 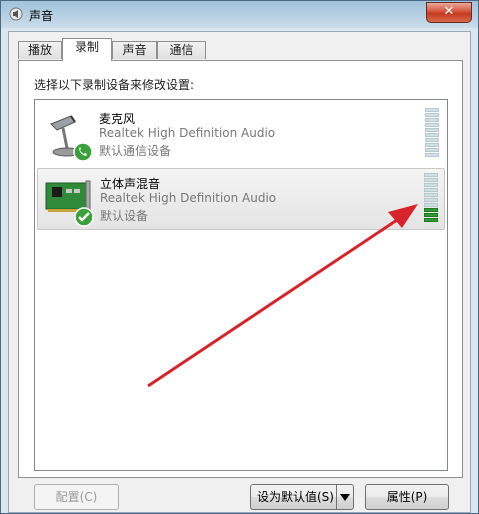 I want to click on tab-communications: 通信, so click(x=181, y=50).